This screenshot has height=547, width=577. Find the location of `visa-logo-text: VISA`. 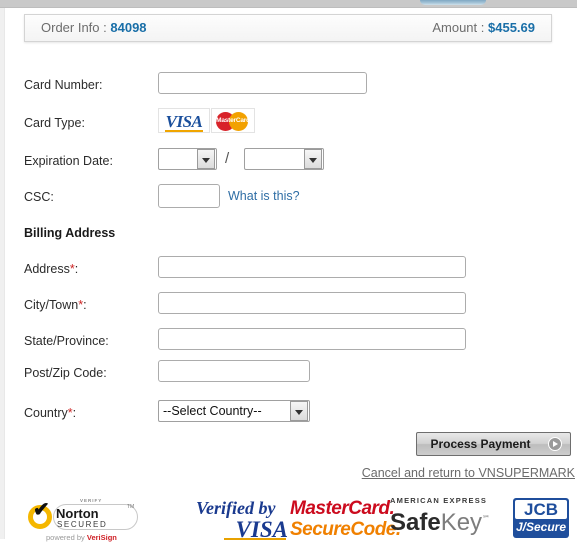

visa-logo-text: VISA is located at coordinates (184, 121).